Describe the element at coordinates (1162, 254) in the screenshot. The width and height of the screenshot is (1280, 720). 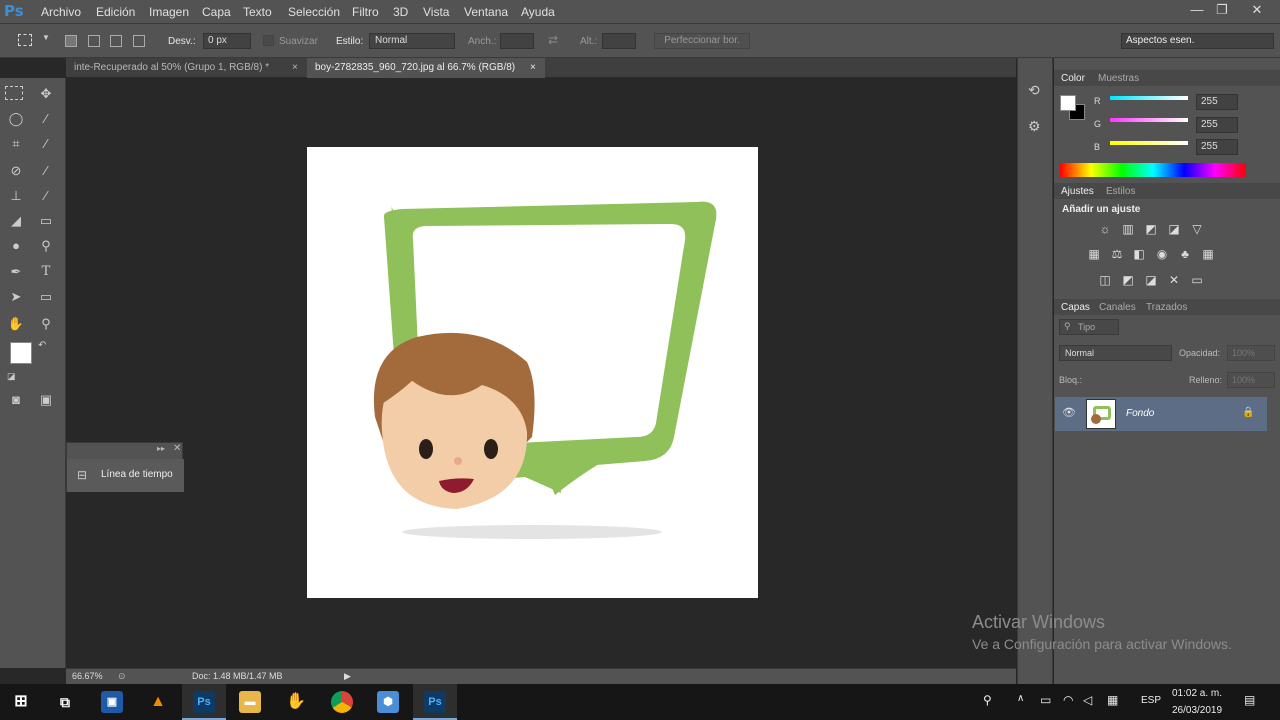
I see `photo-filter-icon: ◉` at that location.